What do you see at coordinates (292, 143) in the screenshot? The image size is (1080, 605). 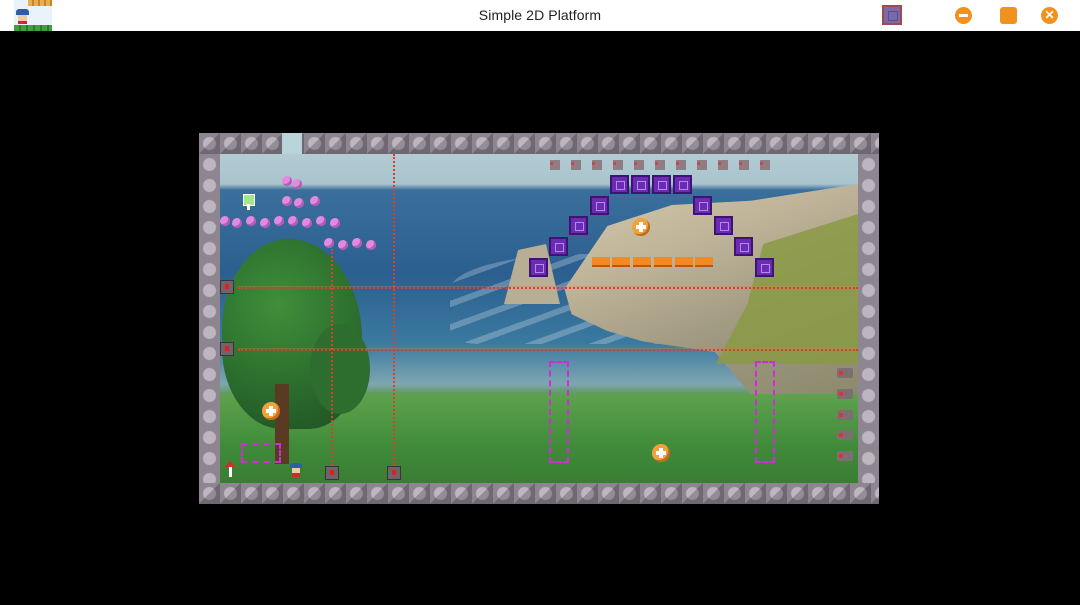 I see `ceiling-gap` at bounding box center [292, 143].